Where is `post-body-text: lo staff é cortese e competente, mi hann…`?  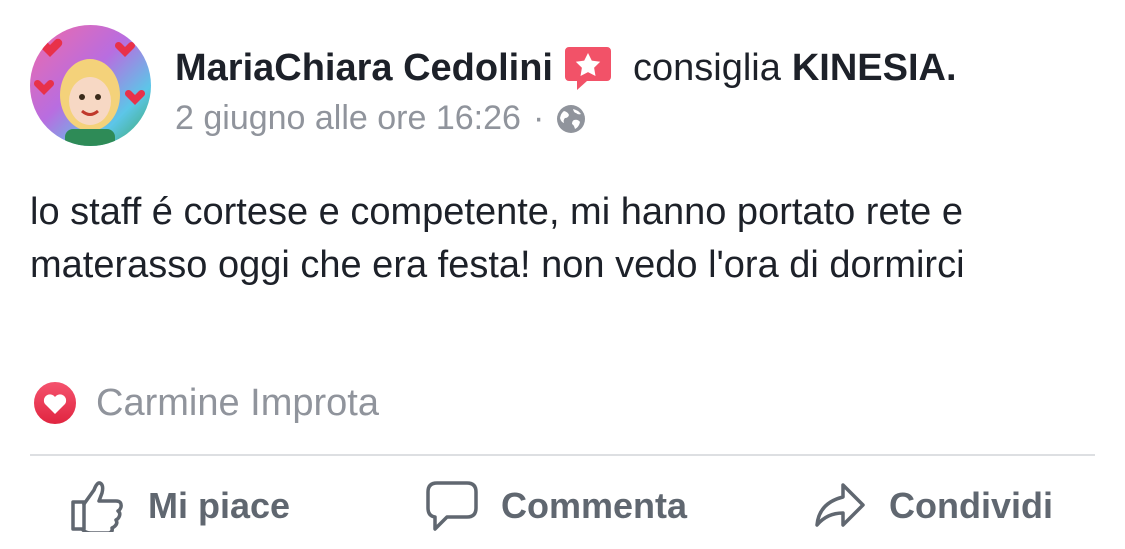 post-body-text: lo staff é cortese e competente, mi hann… is located at coordinates (497, 238).